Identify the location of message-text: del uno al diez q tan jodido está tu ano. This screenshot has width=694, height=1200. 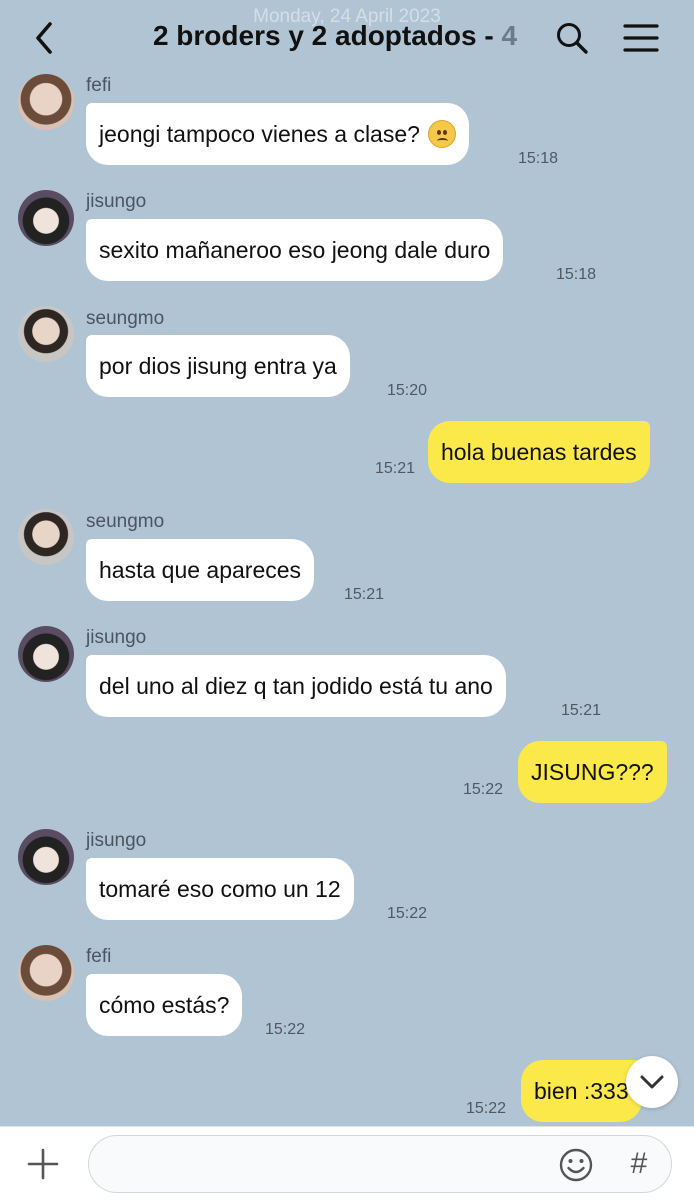
(296, 686).